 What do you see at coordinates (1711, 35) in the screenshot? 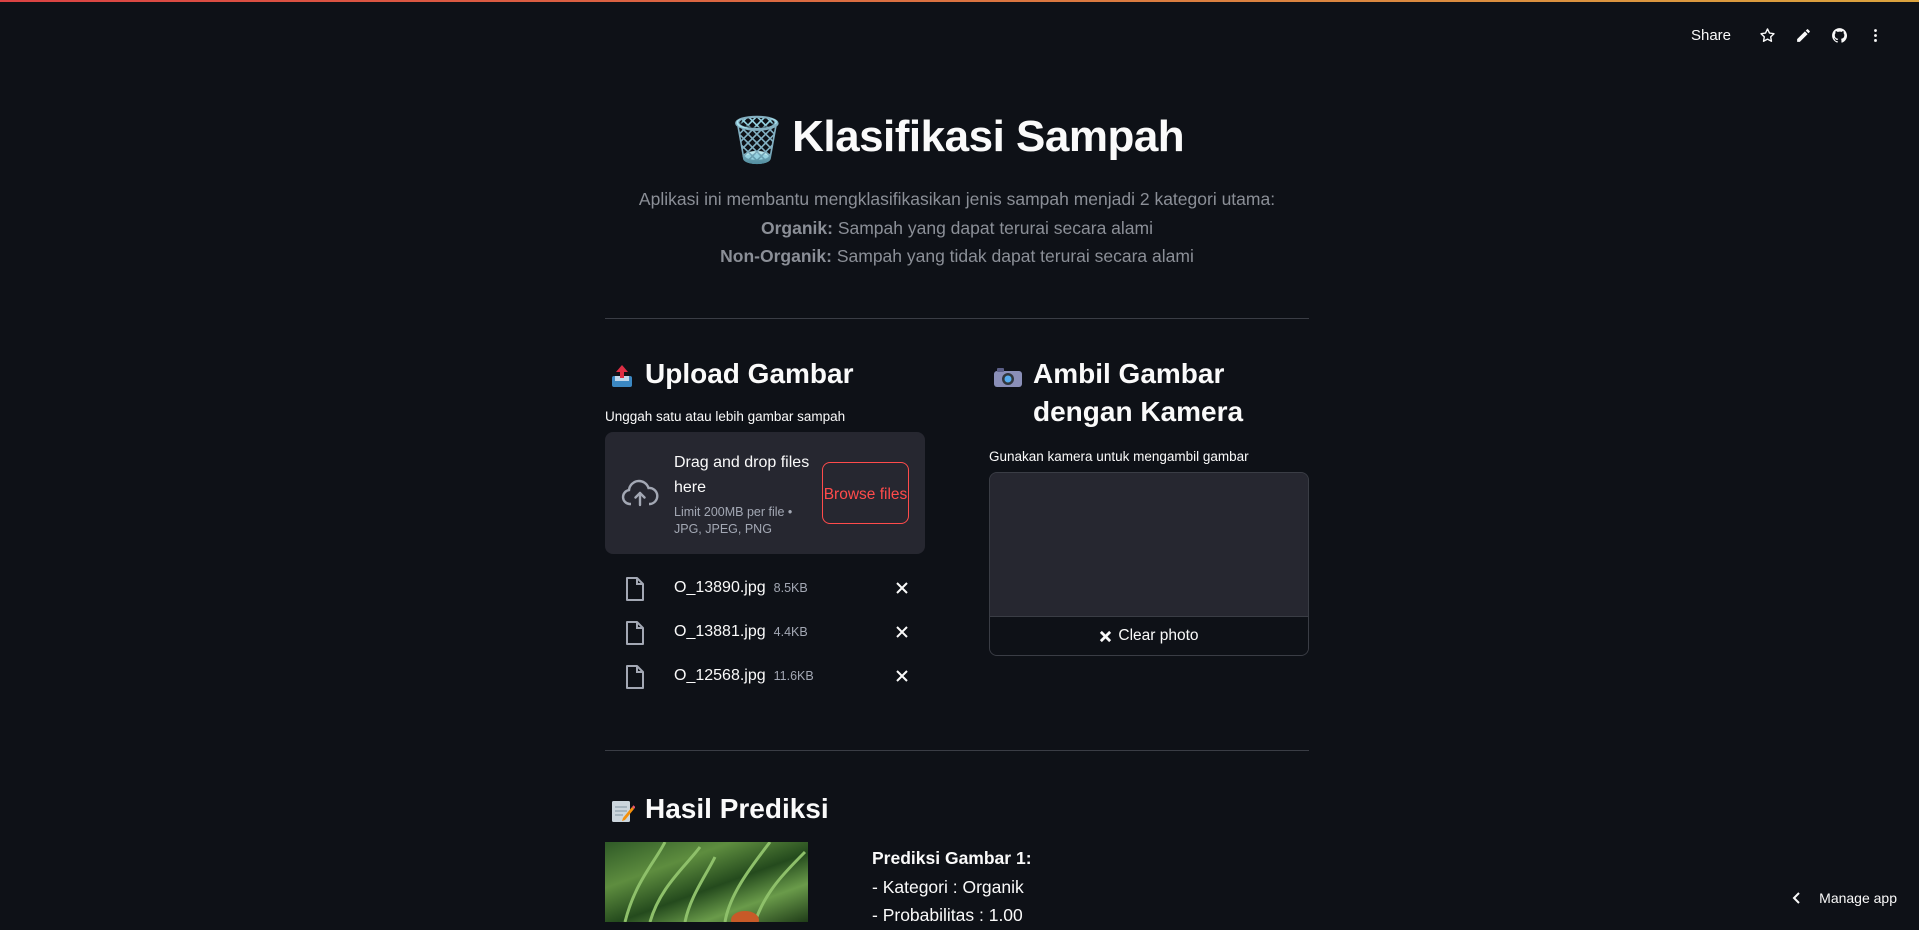
I see `share-button: Share` at bounding box center [1711, 35].